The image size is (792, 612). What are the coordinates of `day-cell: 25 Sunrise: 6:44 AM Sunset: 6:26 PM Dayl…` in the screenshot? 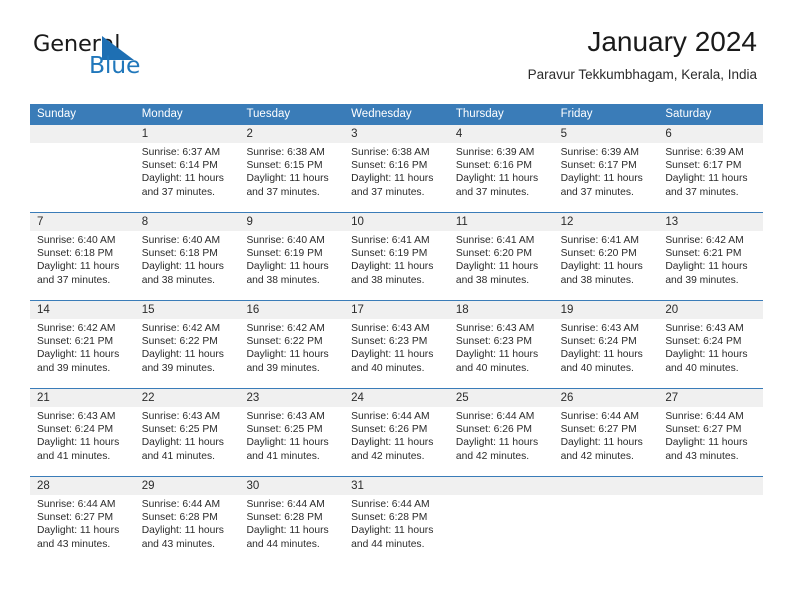 It's located at (501, 432).